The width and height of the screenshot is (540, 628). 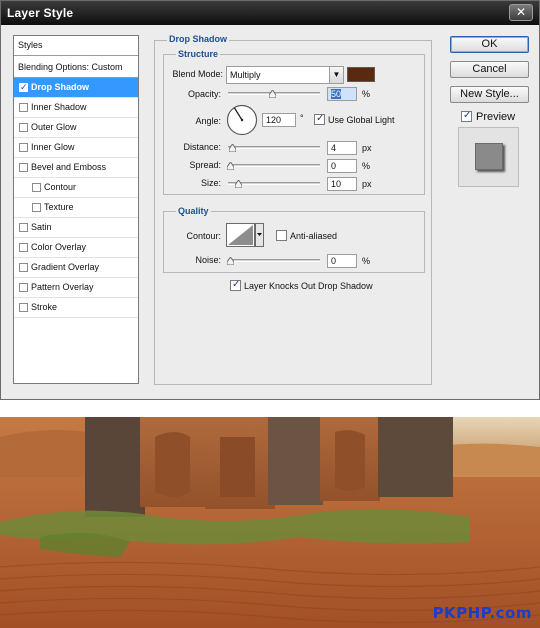 I want to click on size-slider-thumb, so click(x=238, y=184).